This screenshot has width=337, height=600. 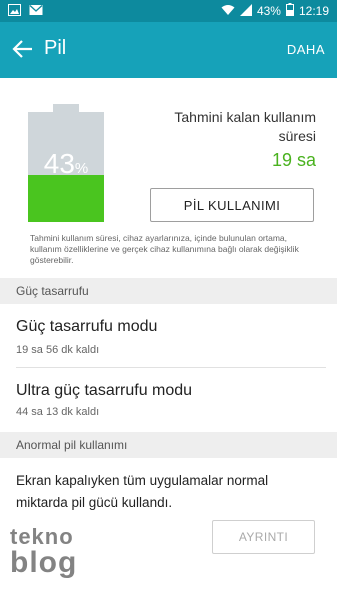 I want to click on wifi-icon, so click(x=228, y=11).